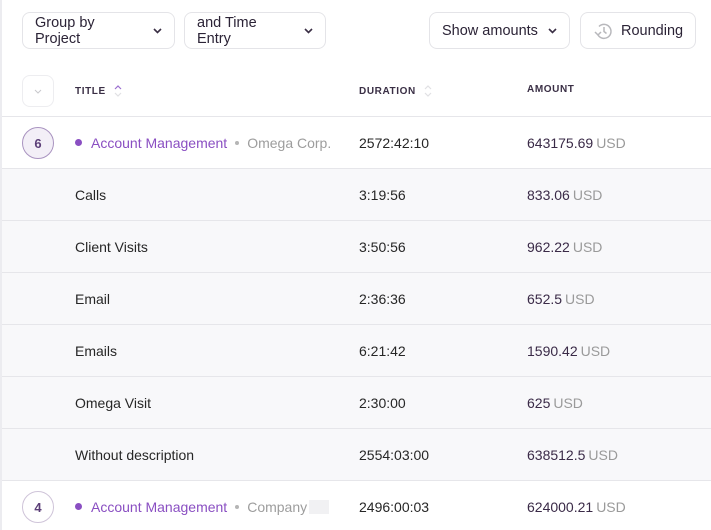 The image size is (711, 530). What do you see at coordinates (356, 299) in the screenshot?
I see `time-entry-row: Email 2:36:36 652.5 USD` at bounding box center [356, 299].